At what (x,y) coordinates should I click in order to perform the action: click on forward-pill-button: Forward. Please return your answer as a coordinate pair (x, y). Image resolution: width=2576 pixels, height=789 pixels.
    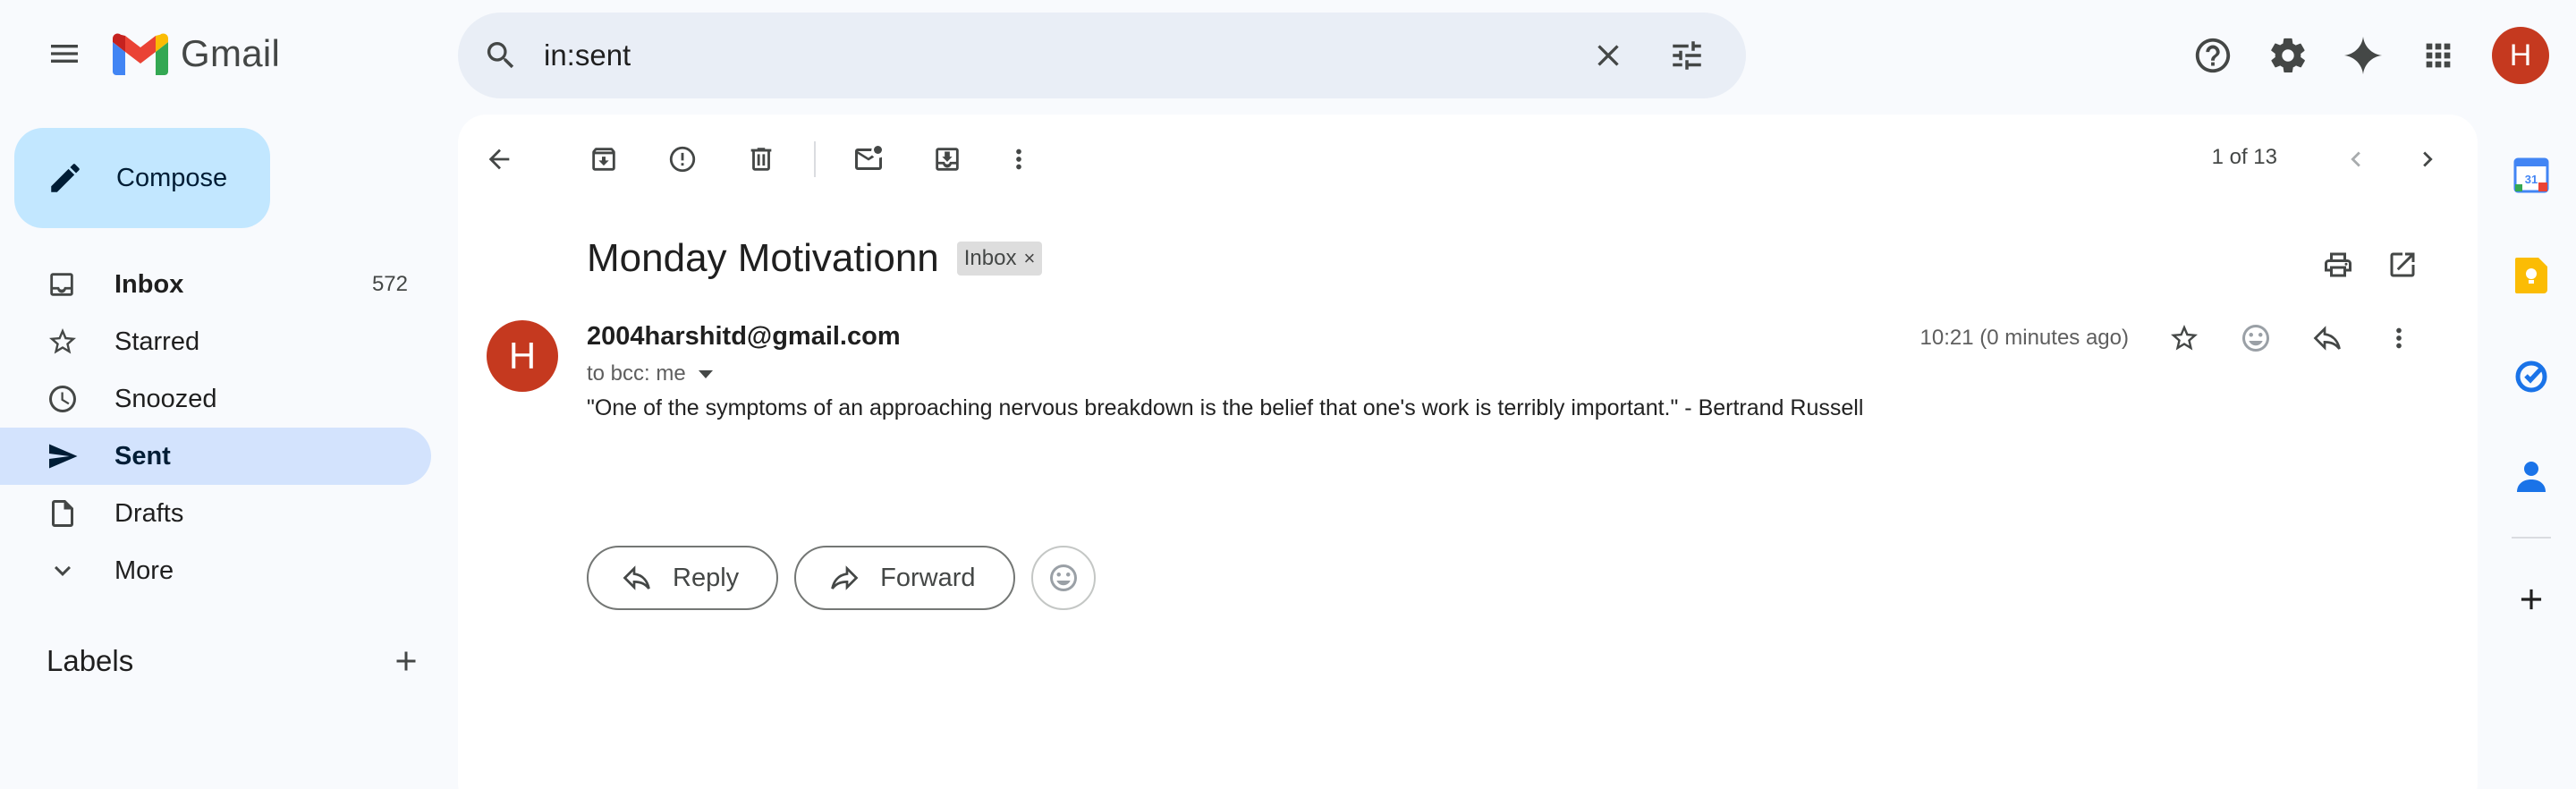
    Looking at the image, I should click on (904, 578).